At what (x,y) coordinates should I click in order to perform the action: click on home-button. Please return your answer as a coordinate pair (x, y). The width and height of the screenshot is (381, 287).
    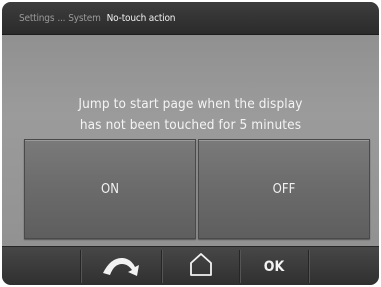
    Looking at the image, I should click on (200, 266).